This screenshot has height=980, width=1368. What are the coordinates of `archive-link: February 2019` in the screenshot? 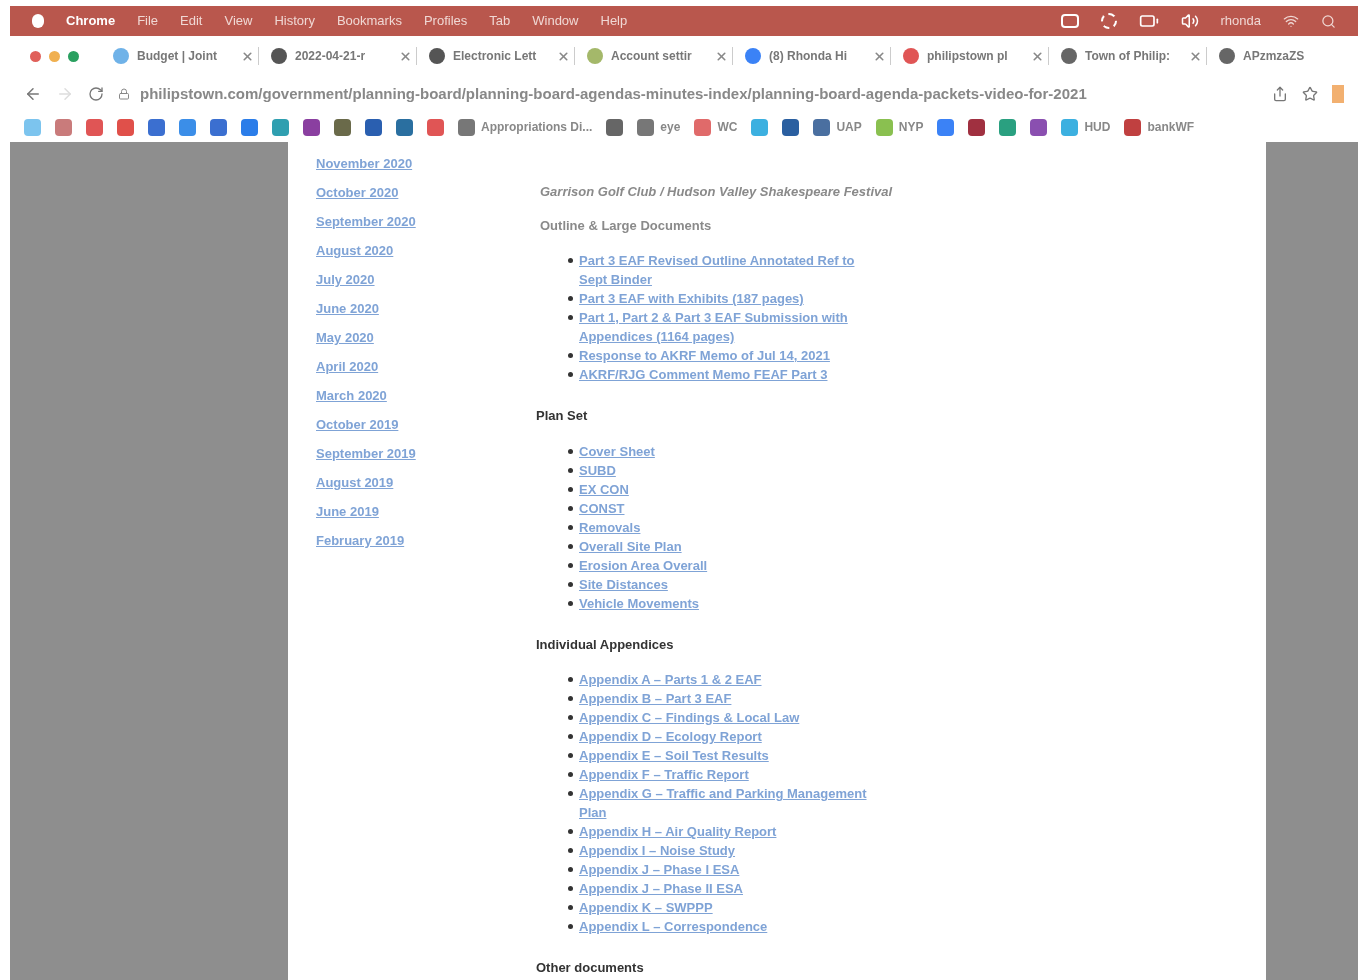 It's located at (422, 540).